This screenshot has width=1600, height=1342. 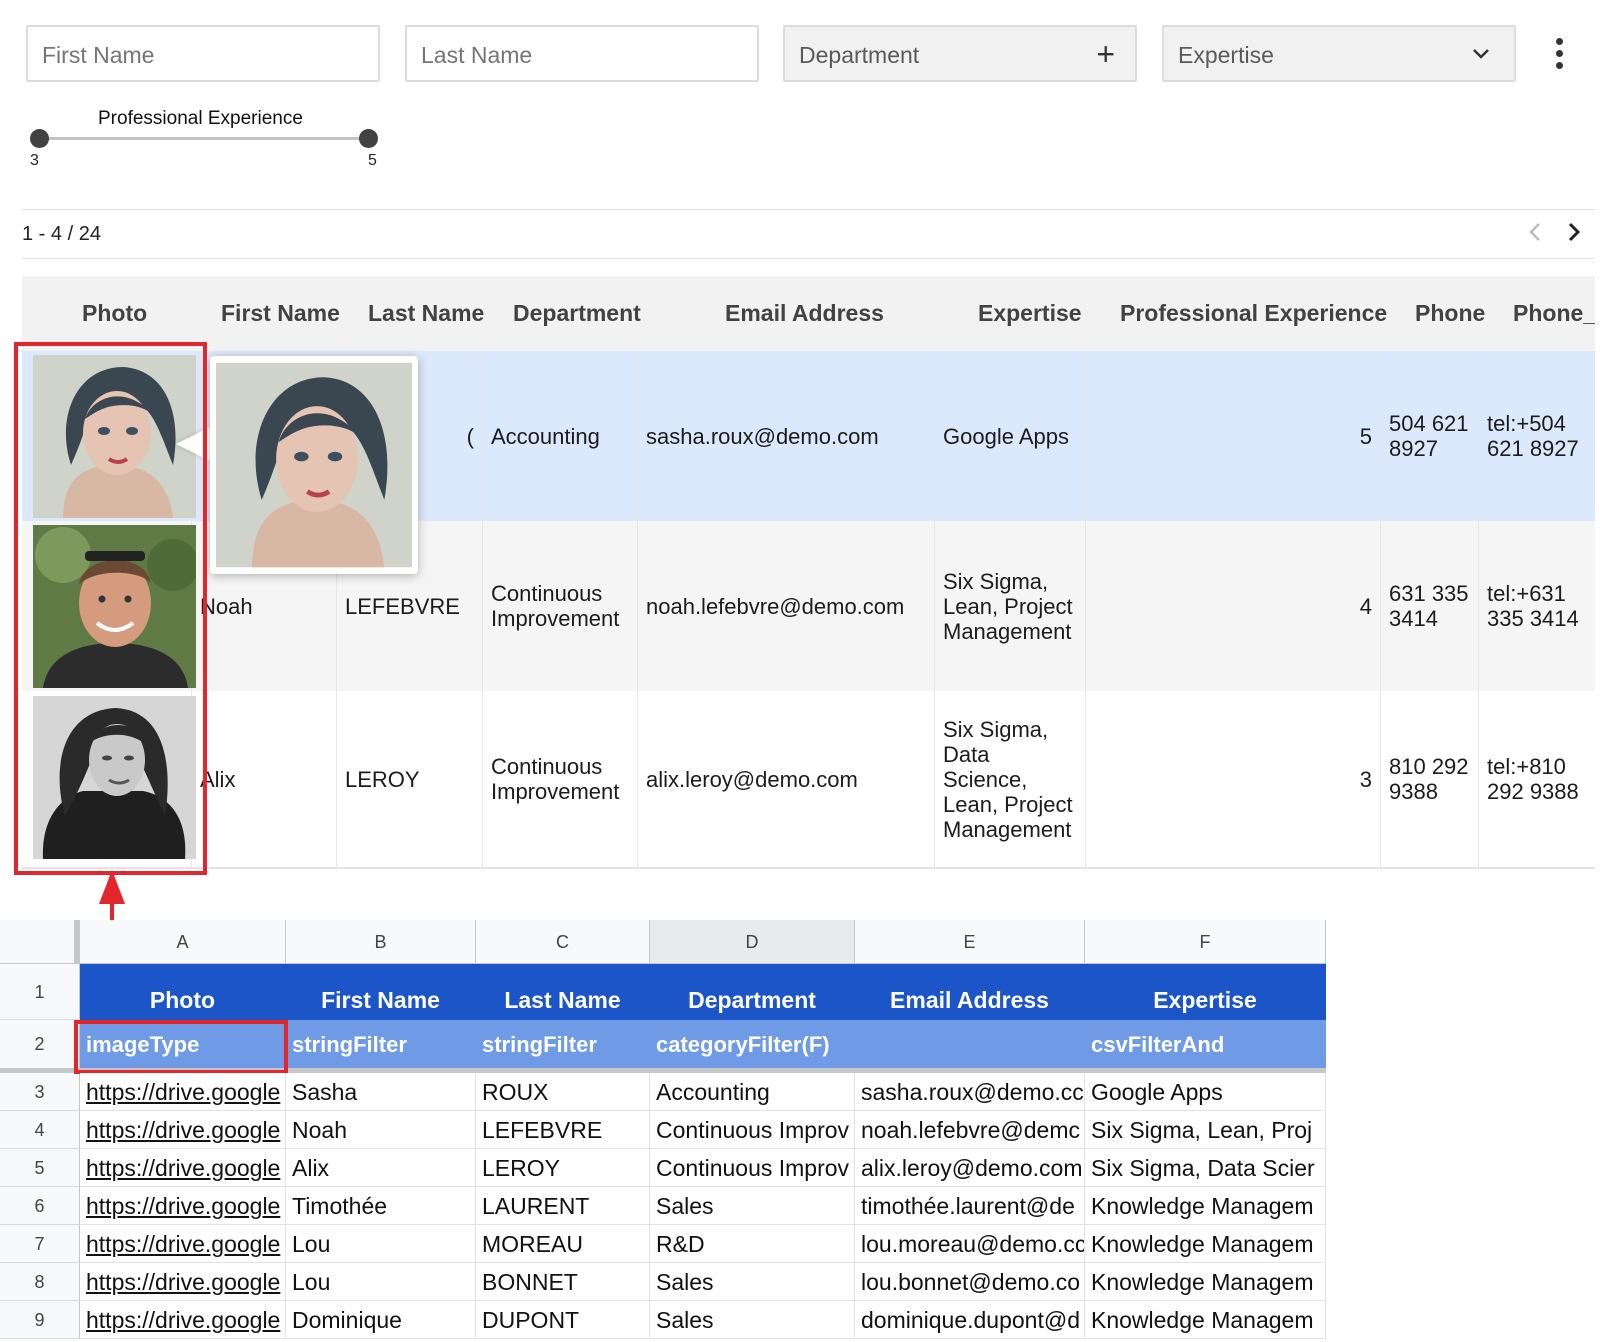 What do you see at coordinates (563, 1206) in the screenshot?
I see `sheet-last-name-cell: LAURENT` at bounding box center [563, 1206].